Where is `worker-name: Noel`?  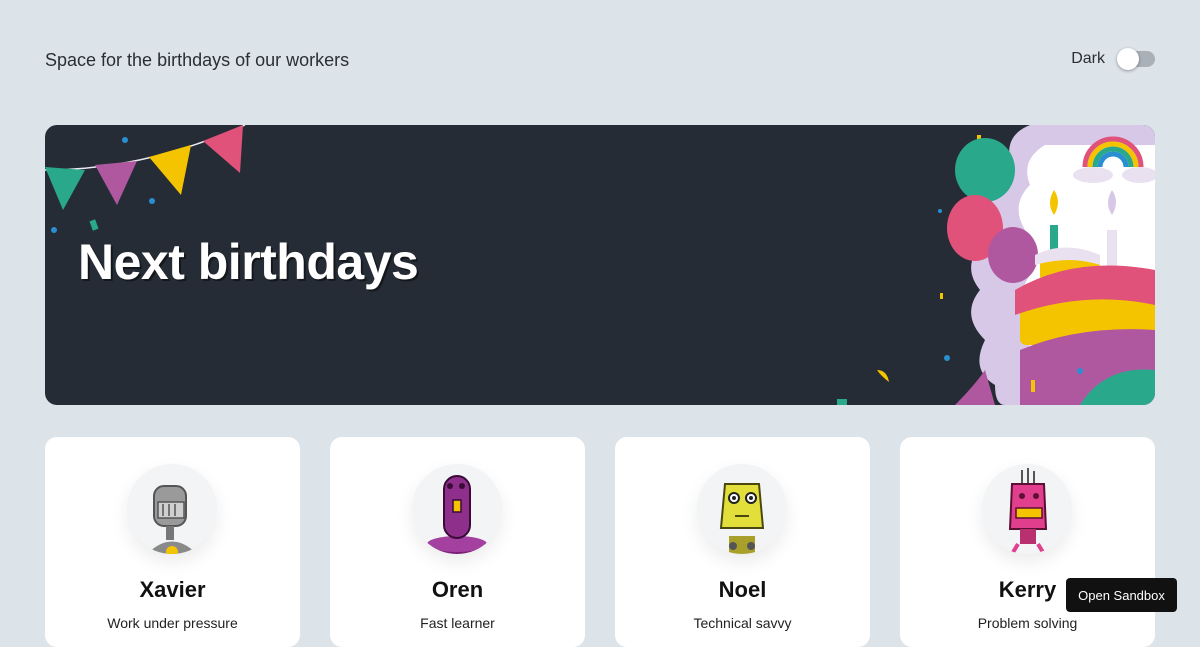 worker-name: Noel is located at coordinates (742, 589).